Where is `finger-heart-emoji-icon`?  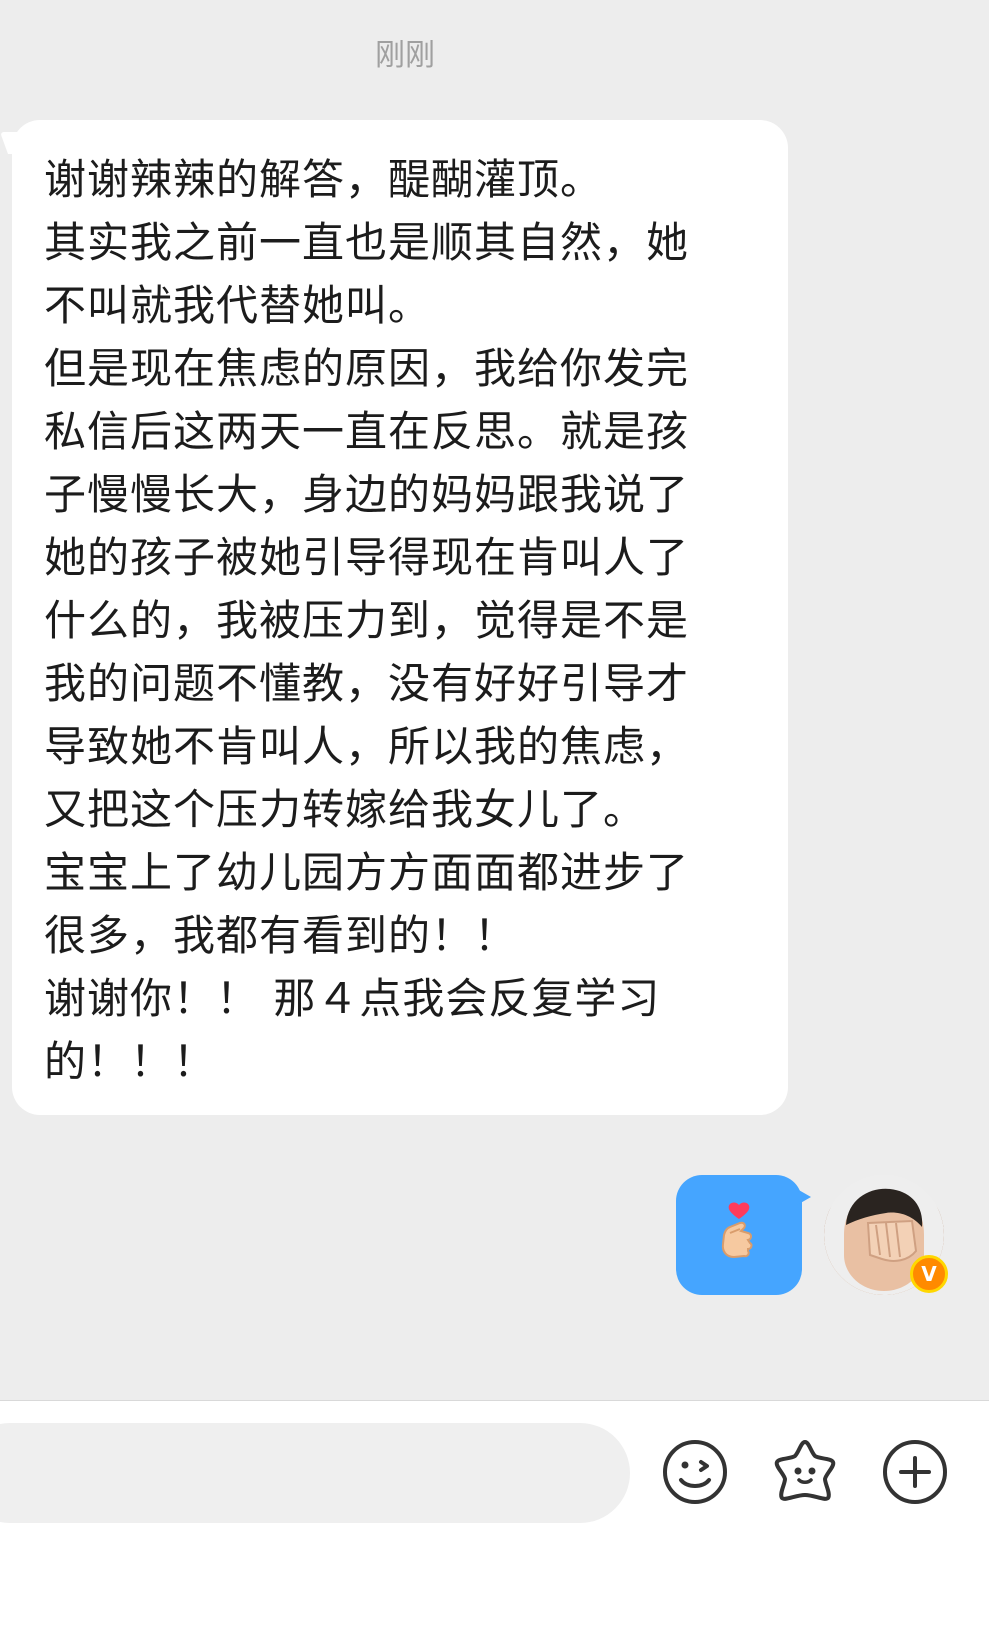 finger-heart-emoji-icon is located at coordinates (739, 1235).